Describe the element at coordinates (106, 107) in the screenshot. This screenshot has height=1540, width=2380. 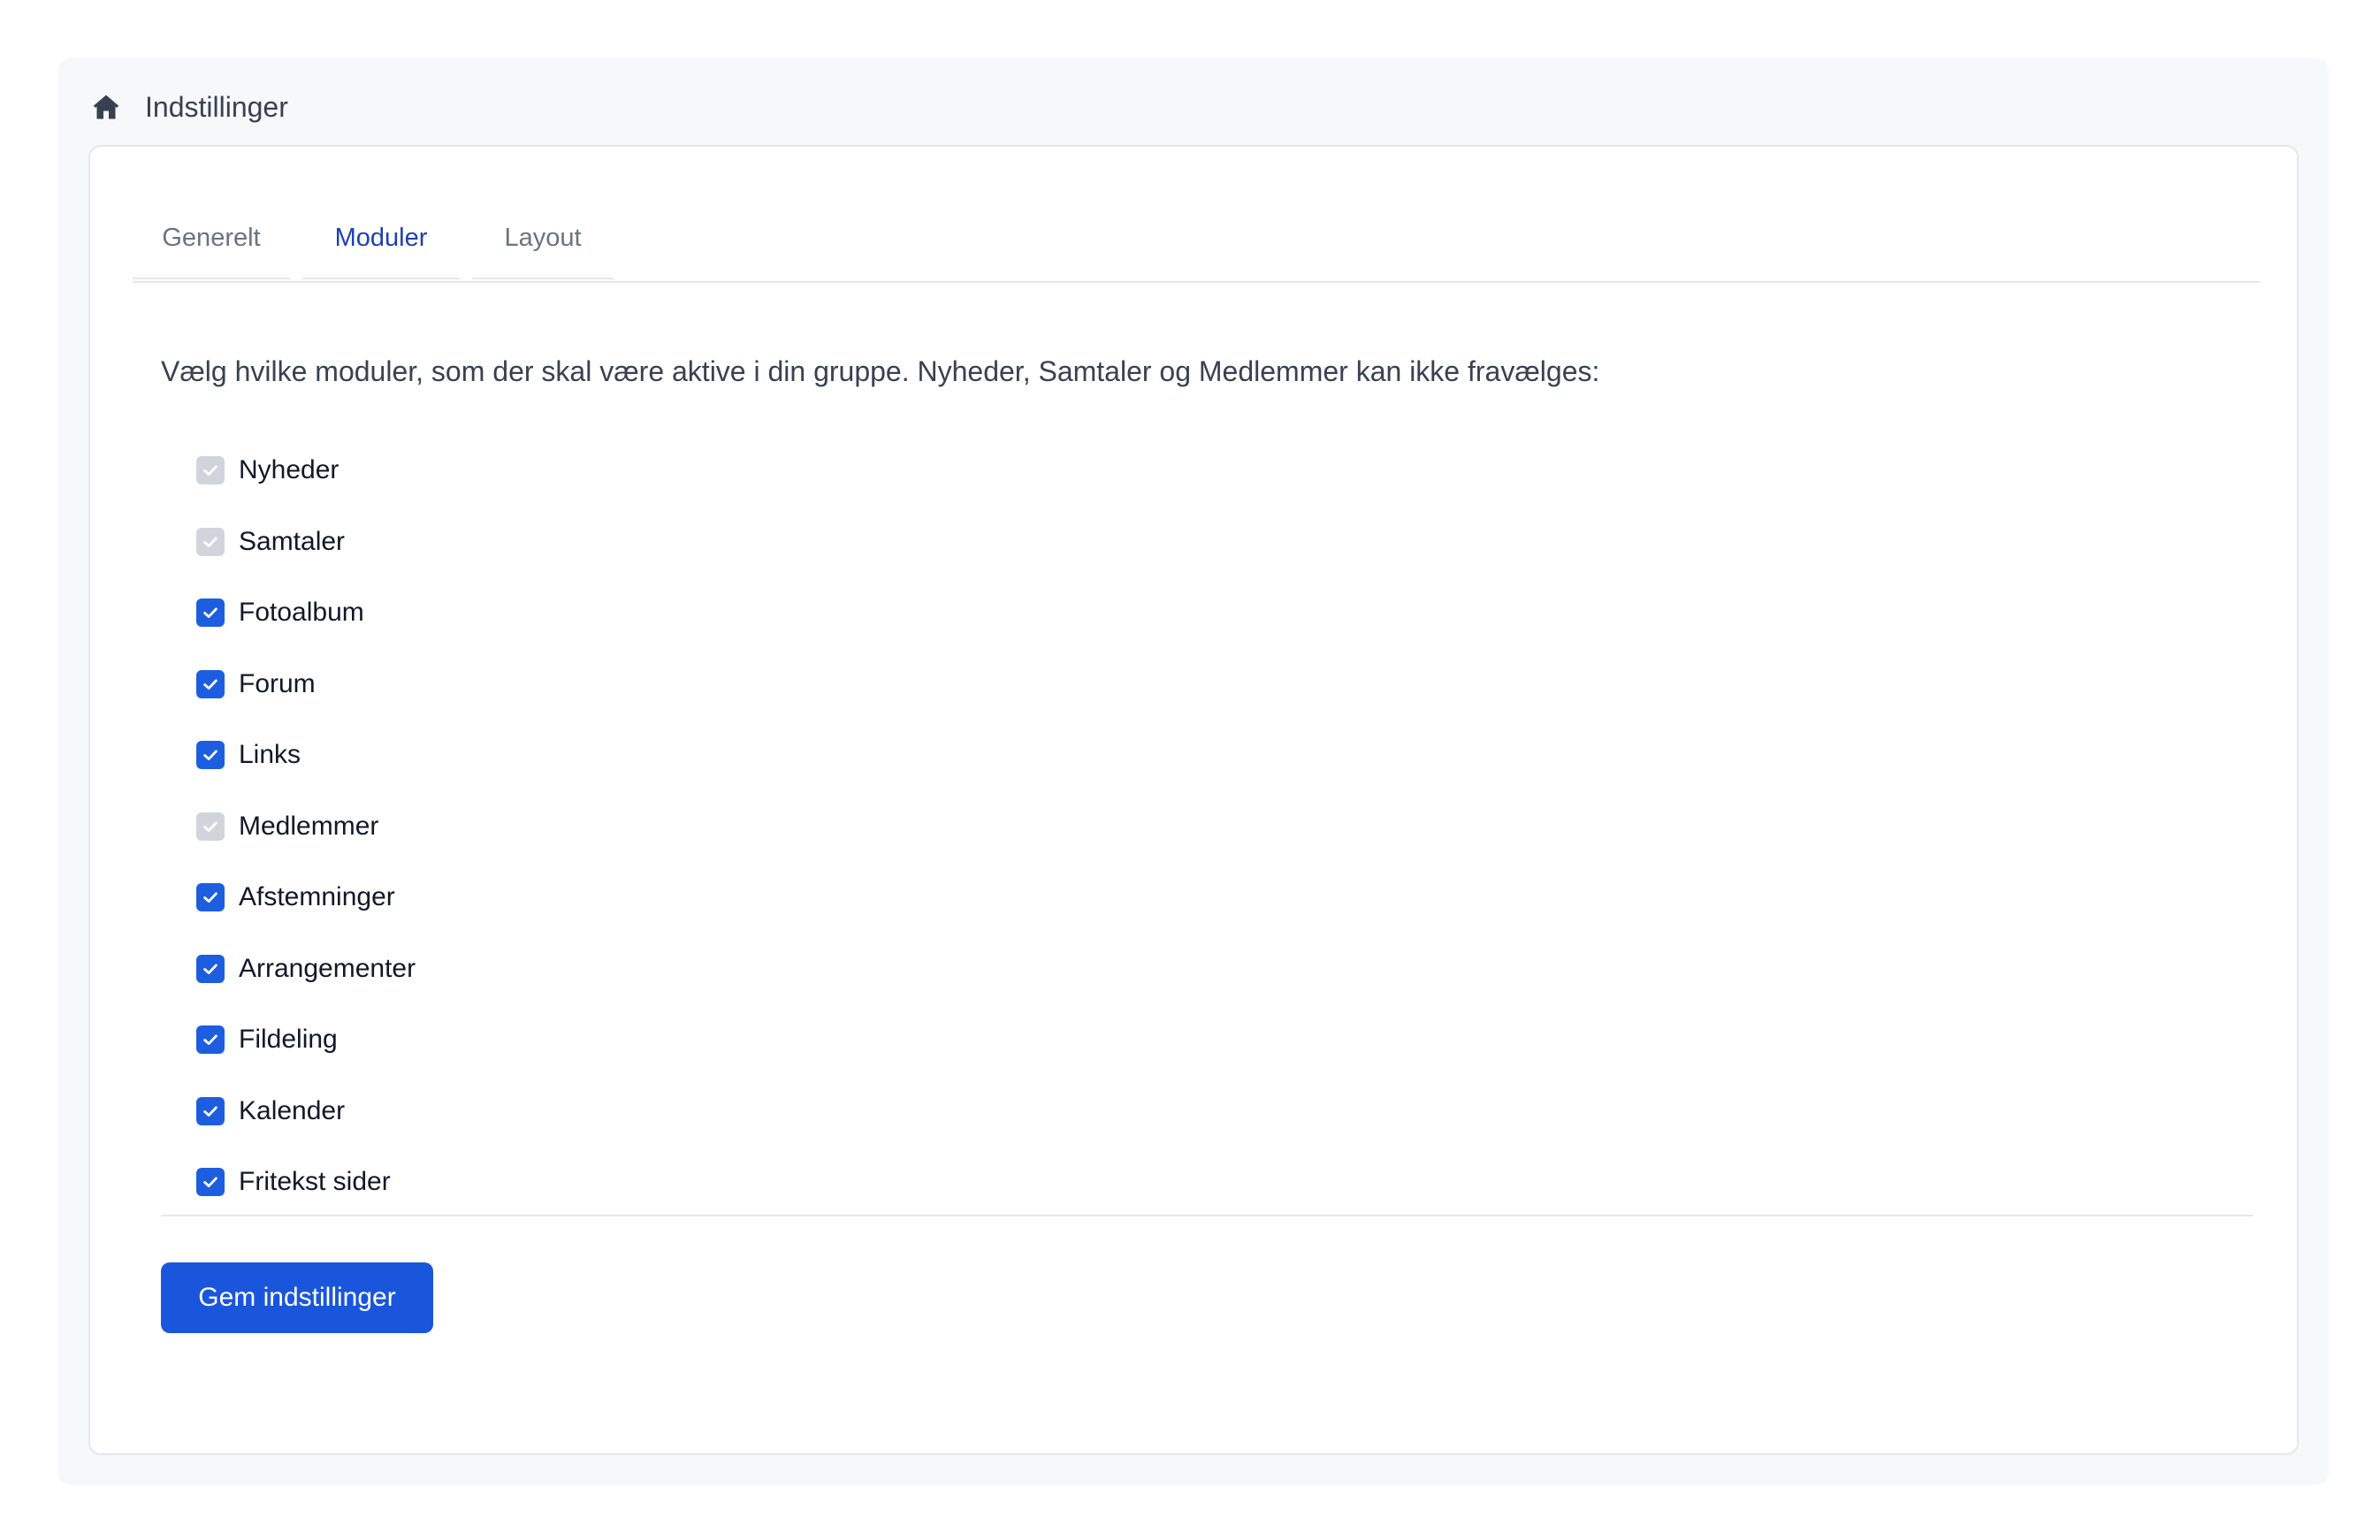
I see `home-icon` at that location.